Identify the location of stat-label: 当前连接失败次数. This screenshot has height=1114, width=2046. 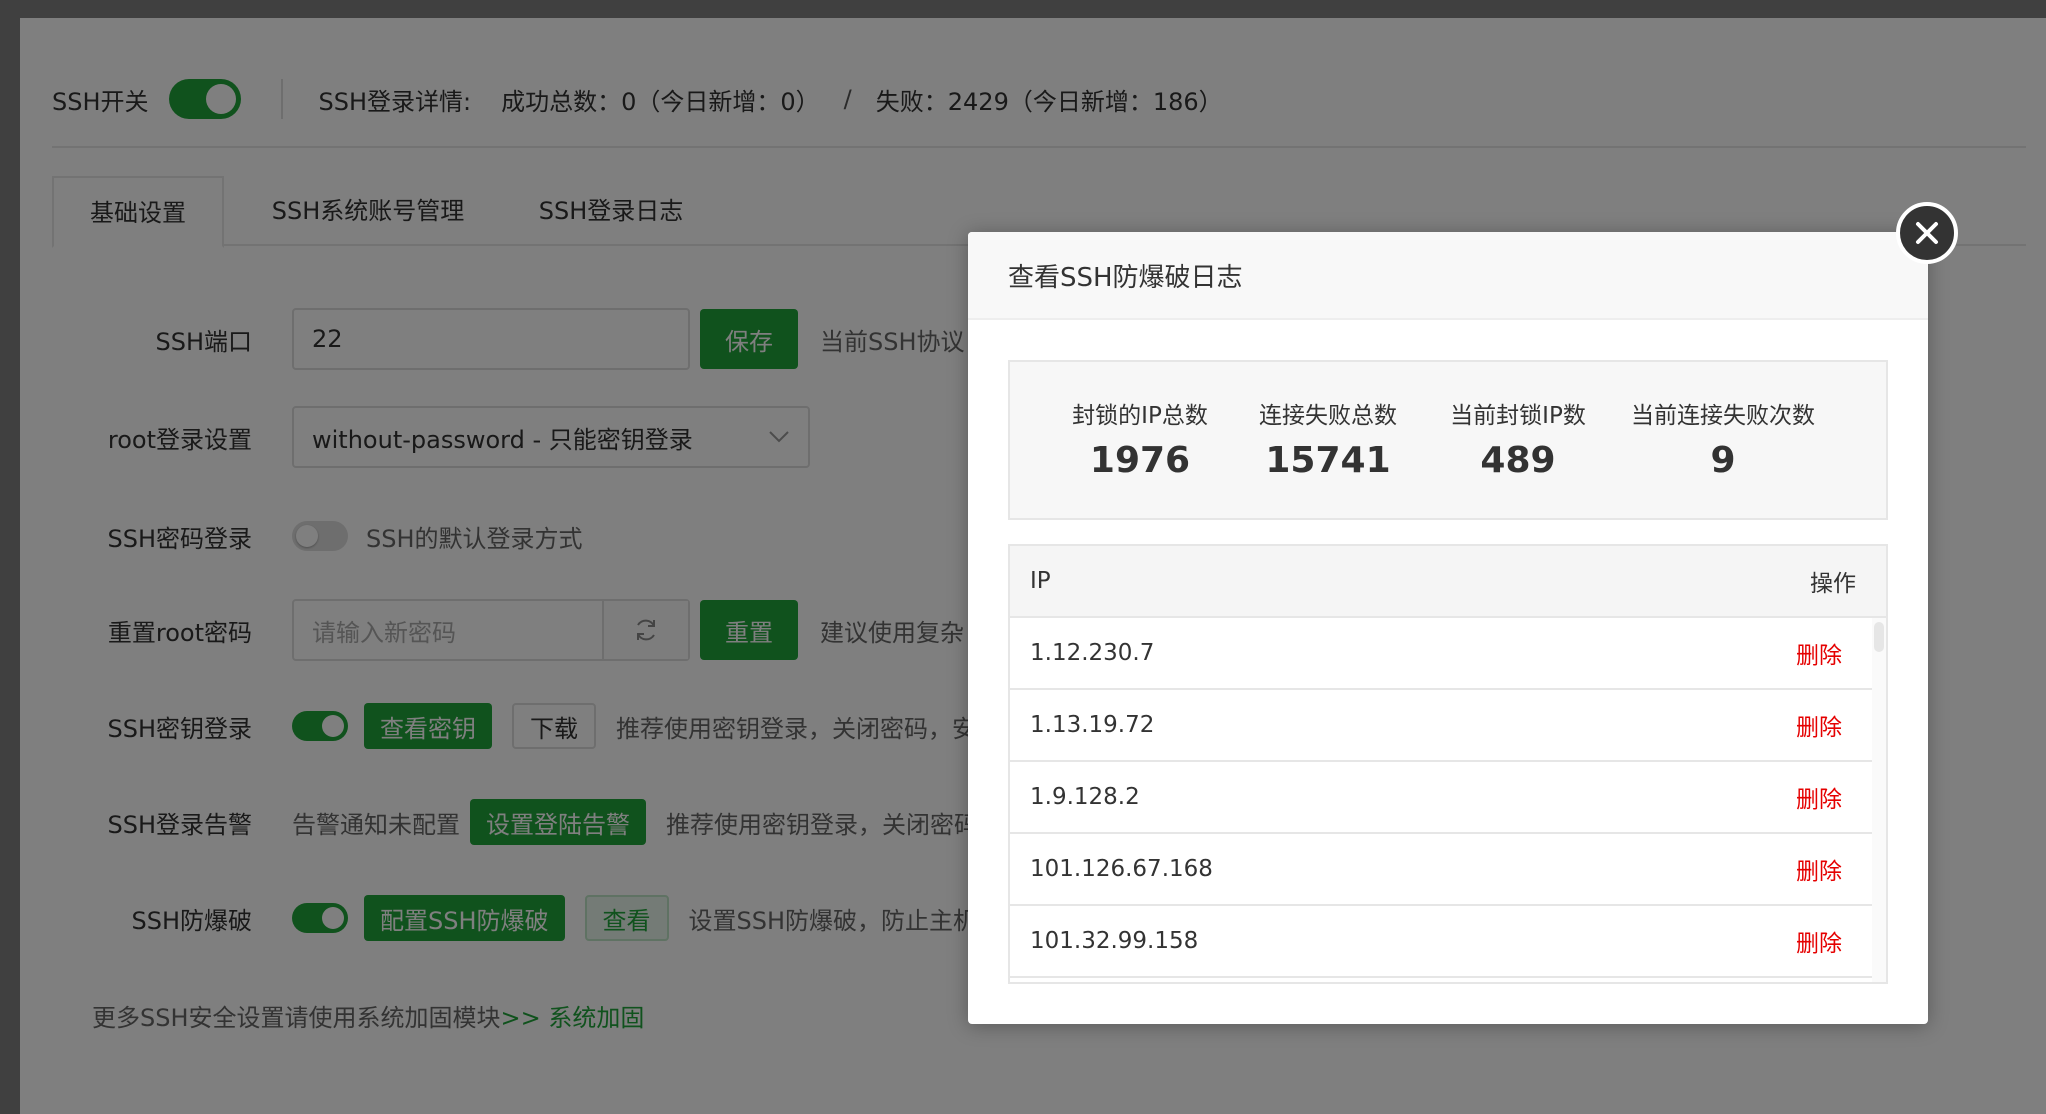
(1723, 416).